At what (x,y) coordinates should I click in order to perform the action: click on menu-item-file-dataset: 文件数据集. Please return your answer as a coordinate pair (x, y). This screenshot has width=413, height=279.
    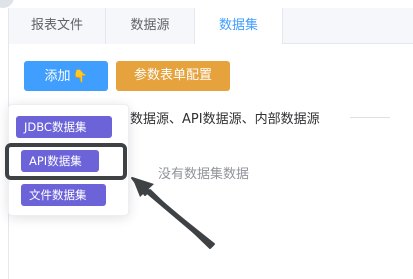
    Looking at the image, I should click on (63, 195).